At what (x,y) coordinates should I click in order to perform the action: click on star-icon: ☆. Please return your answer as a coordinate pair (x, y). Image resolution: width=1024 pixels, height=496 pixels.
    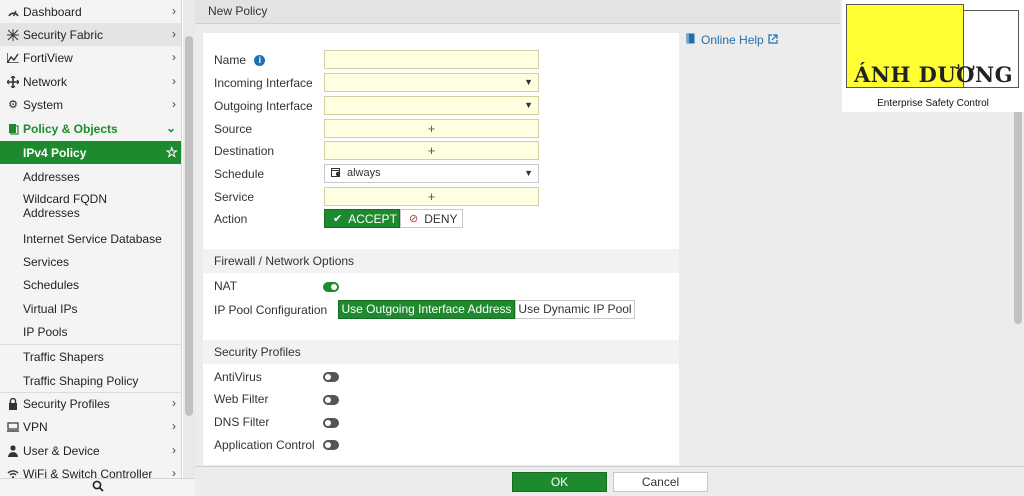
    Looking at the image, I should click on (171, 152).